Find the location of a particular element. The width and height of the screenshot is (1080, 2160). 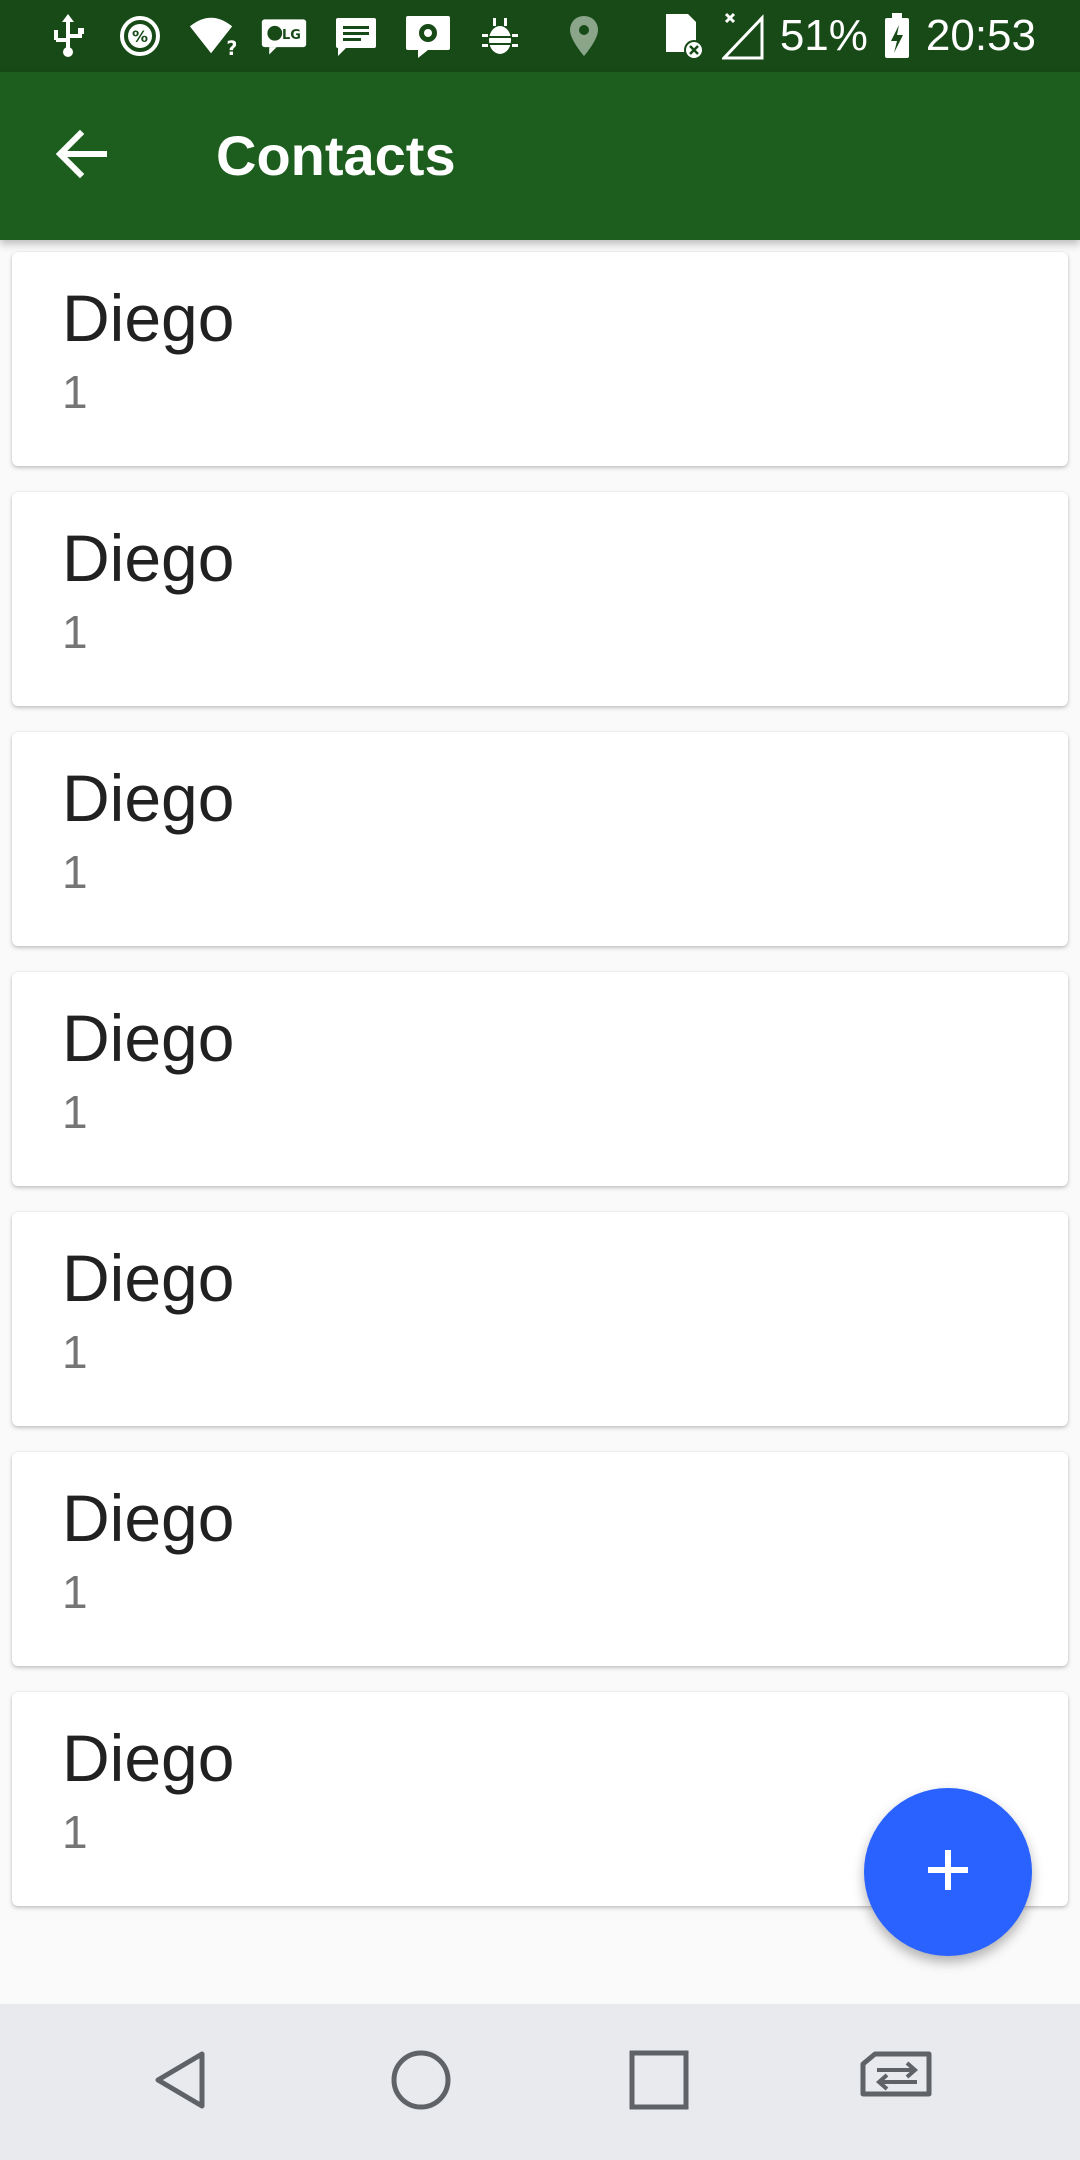

signal-icon is located at coordinates (743, 36).